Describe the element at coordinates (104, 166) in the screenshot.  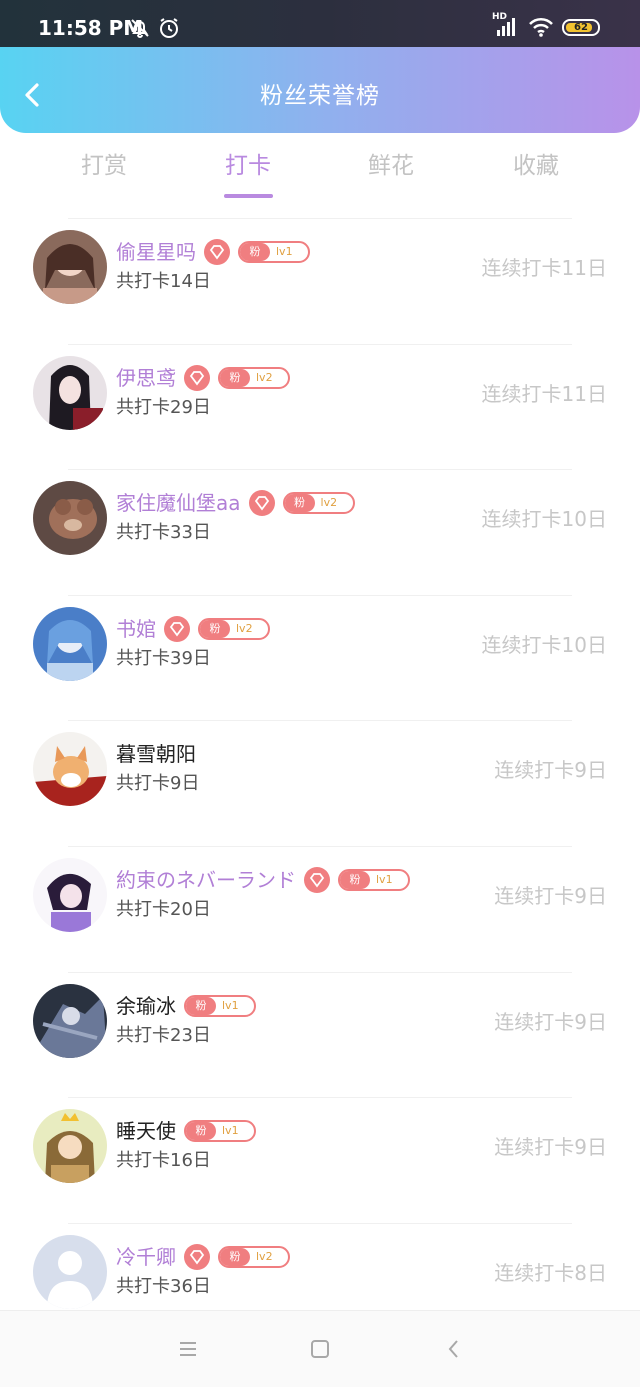
I see `tab-reward: 打赏` at that location.